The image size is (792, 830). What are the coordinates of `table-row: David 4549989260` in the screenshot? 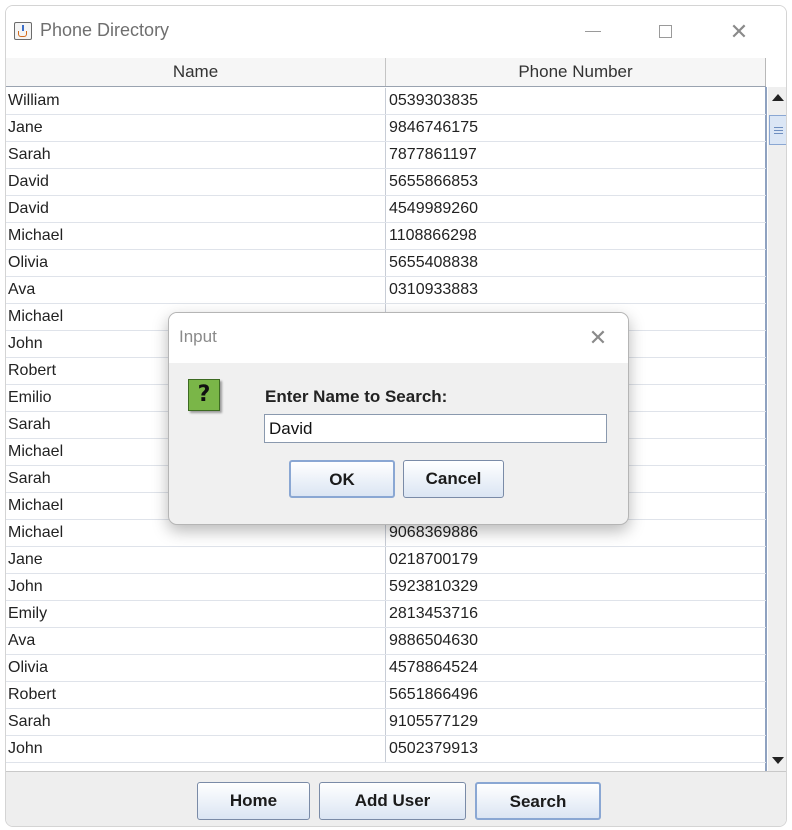 It's located at (386, 209).